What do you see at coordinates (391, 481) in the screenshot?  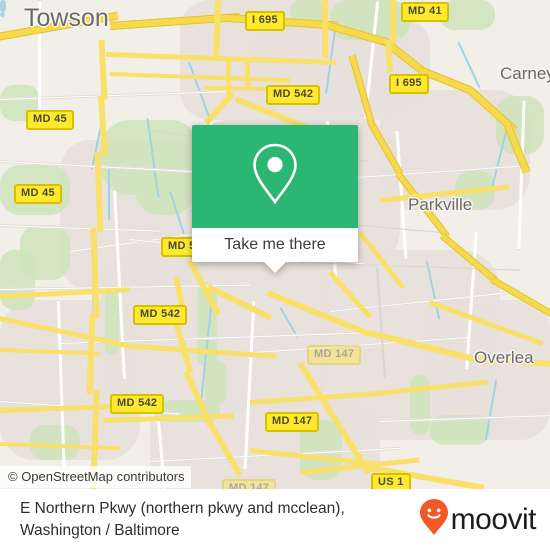 I see `route-shield: US 1` at bounding box center [391, 481].